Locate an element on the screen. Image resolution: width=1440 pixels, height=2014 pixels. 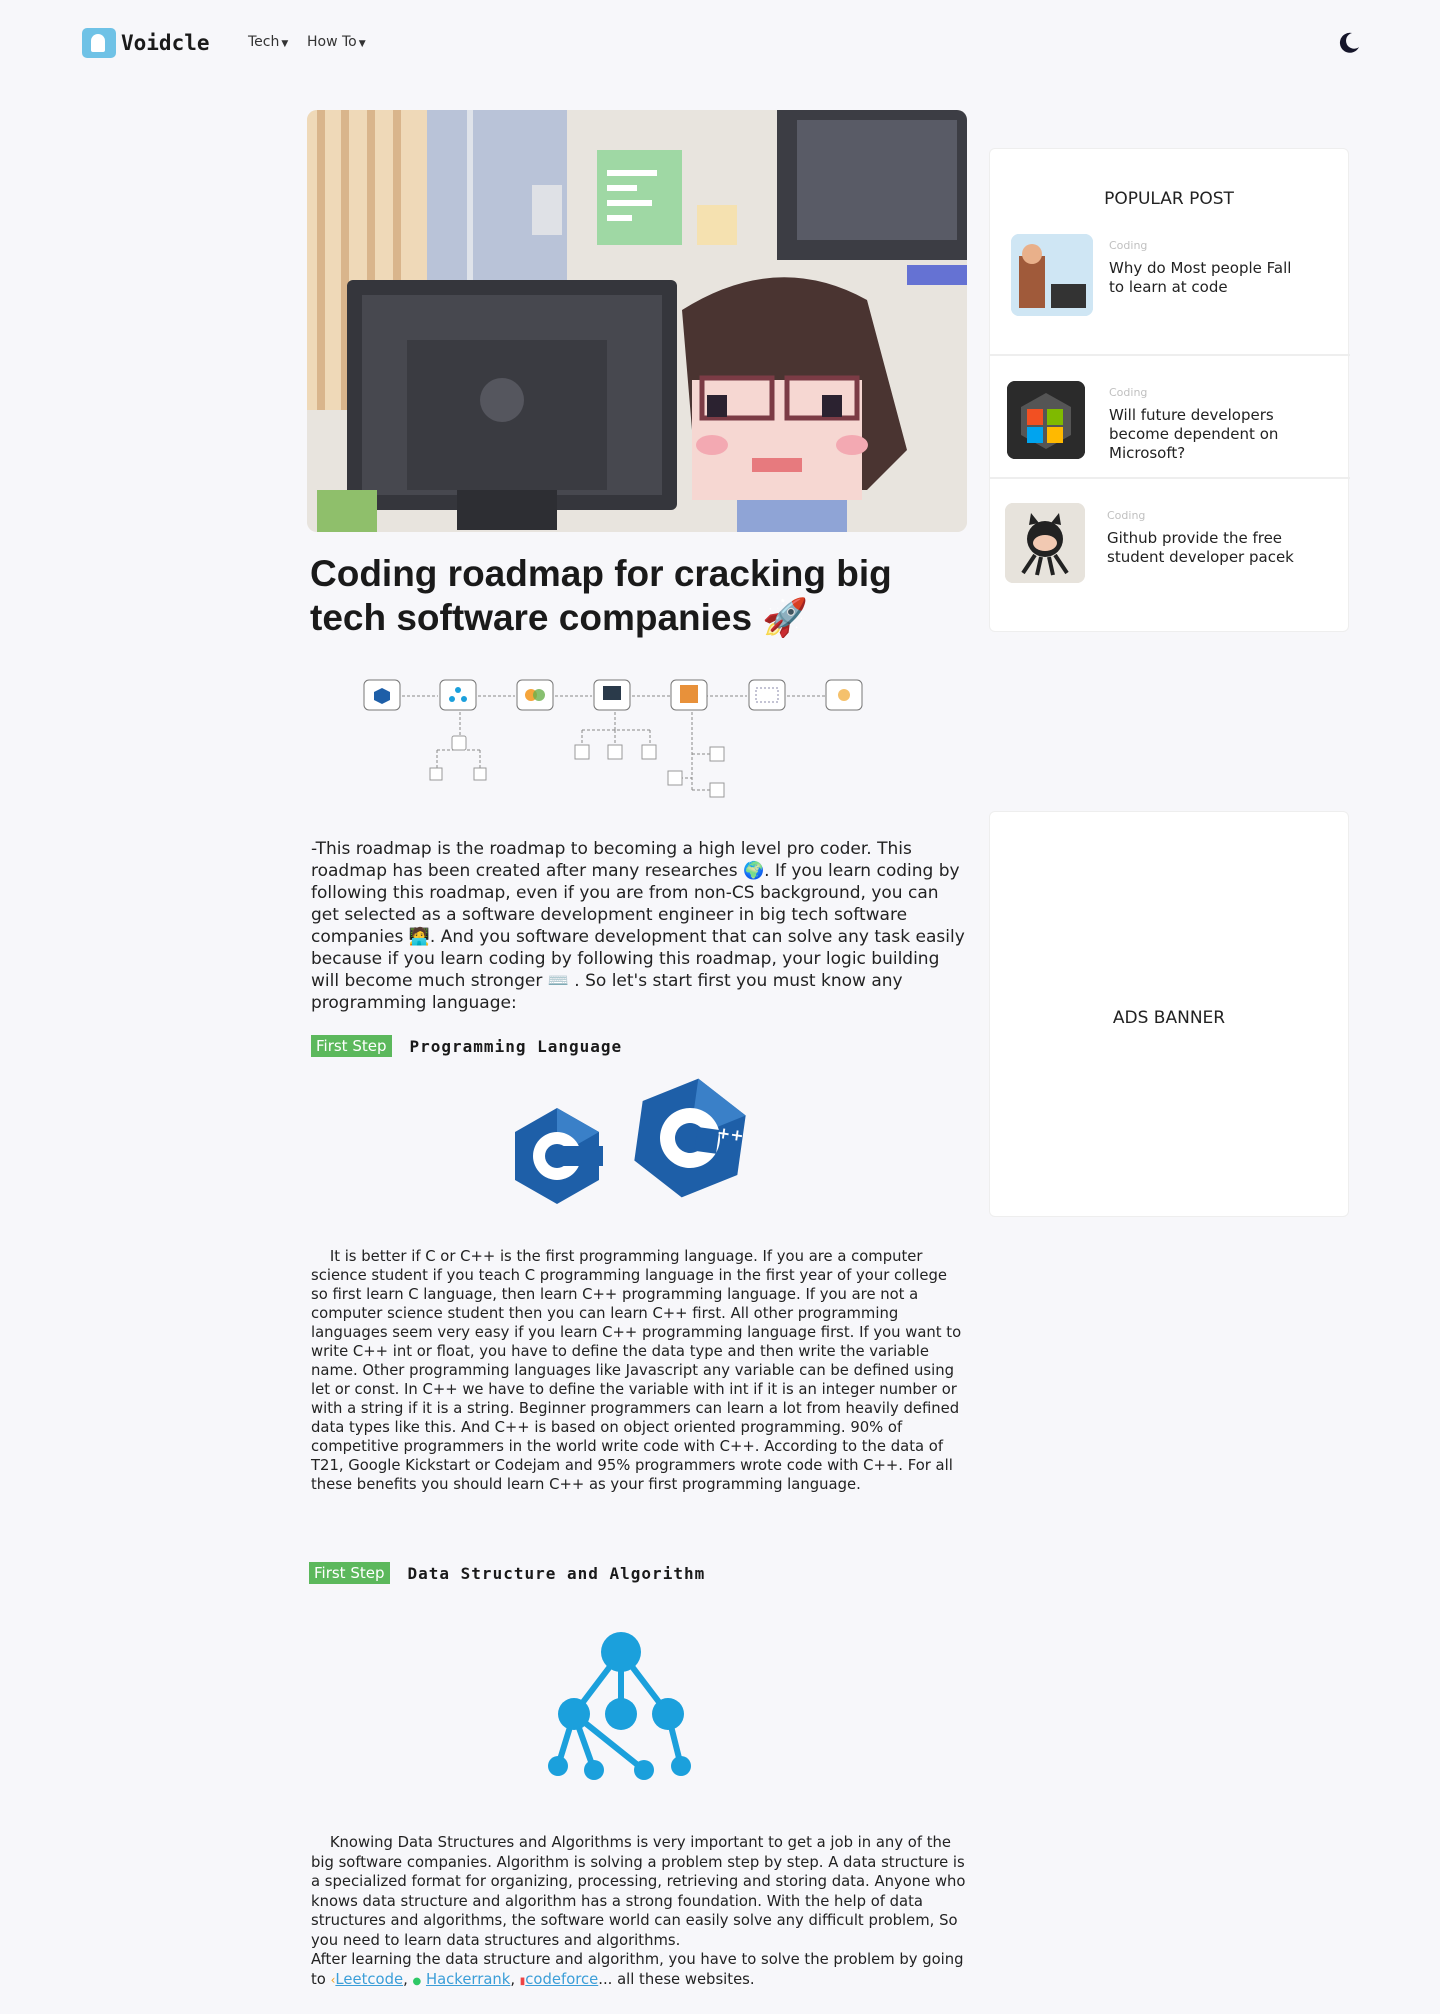
logo-text: Voidcle is located at coordinates (165, 43).